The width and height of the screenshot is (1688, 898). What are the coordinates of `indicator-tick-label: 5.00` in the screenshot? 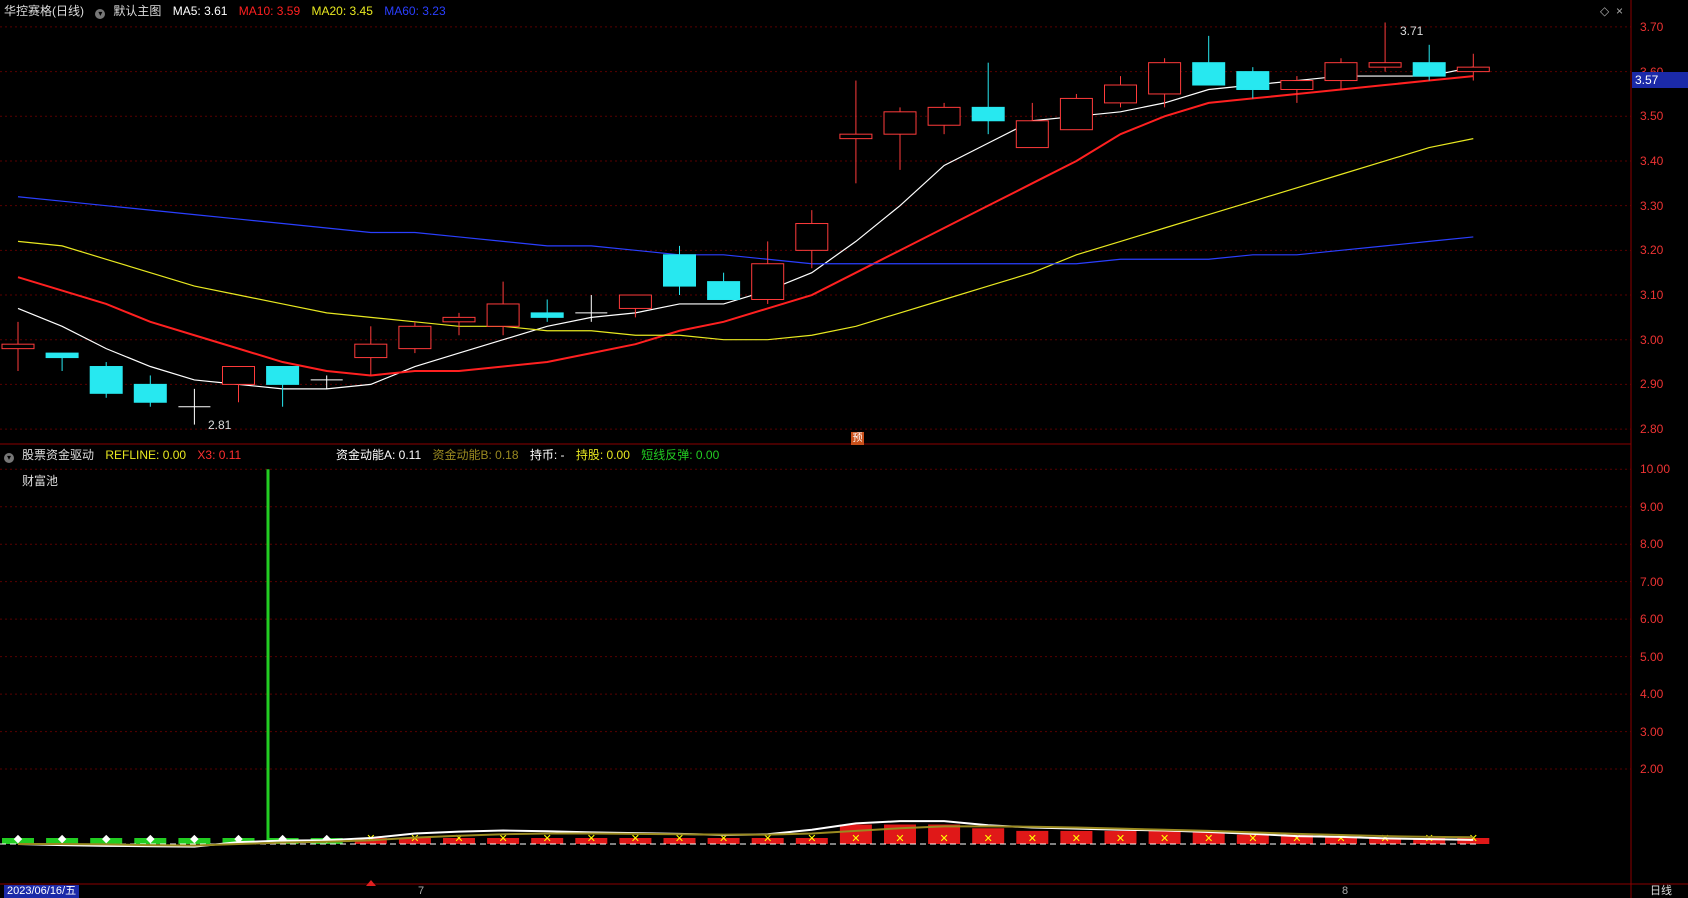 It's located at (1652, 656).